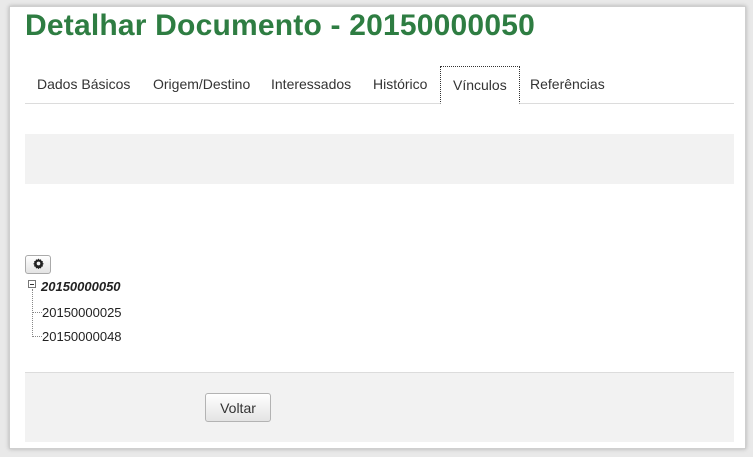  Describe the element at coordinates (81, 286) in the screenshot. I see `tree-root-item: 20150000050` at that location.